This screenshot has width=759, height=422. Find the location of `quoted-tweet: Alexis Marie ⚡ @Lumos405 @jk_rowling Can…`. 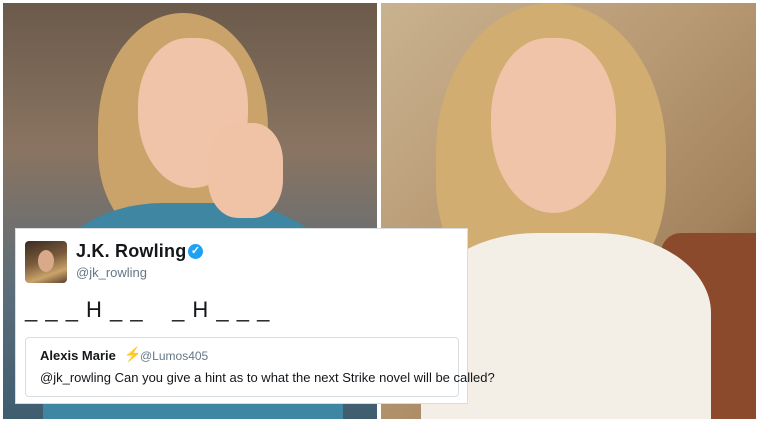

quoted-tweet: Alexis Marie ⚡ @Lumos405 @jk_rowling Can… is located at coordinates (260, 367).